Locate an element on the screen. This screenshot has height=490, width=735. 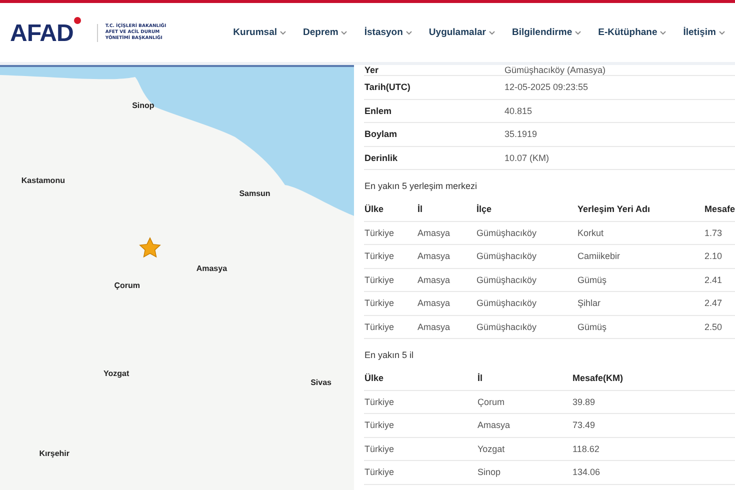
detail-label: Boylam is located at coordinates (381, 134).